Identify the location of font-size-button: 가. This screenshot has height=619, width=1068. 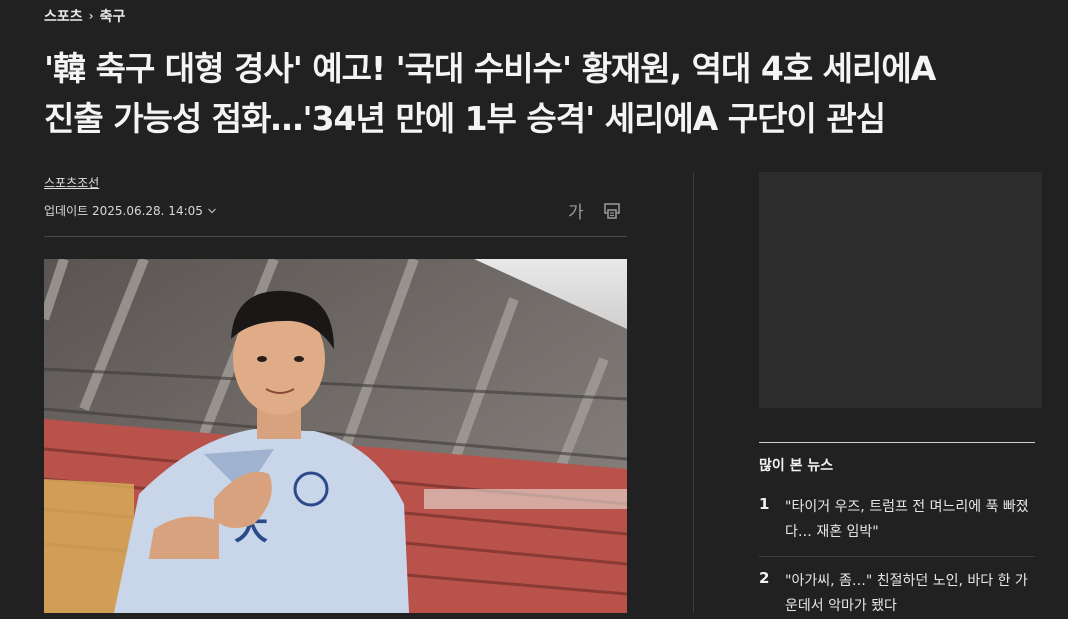
(576, 210).